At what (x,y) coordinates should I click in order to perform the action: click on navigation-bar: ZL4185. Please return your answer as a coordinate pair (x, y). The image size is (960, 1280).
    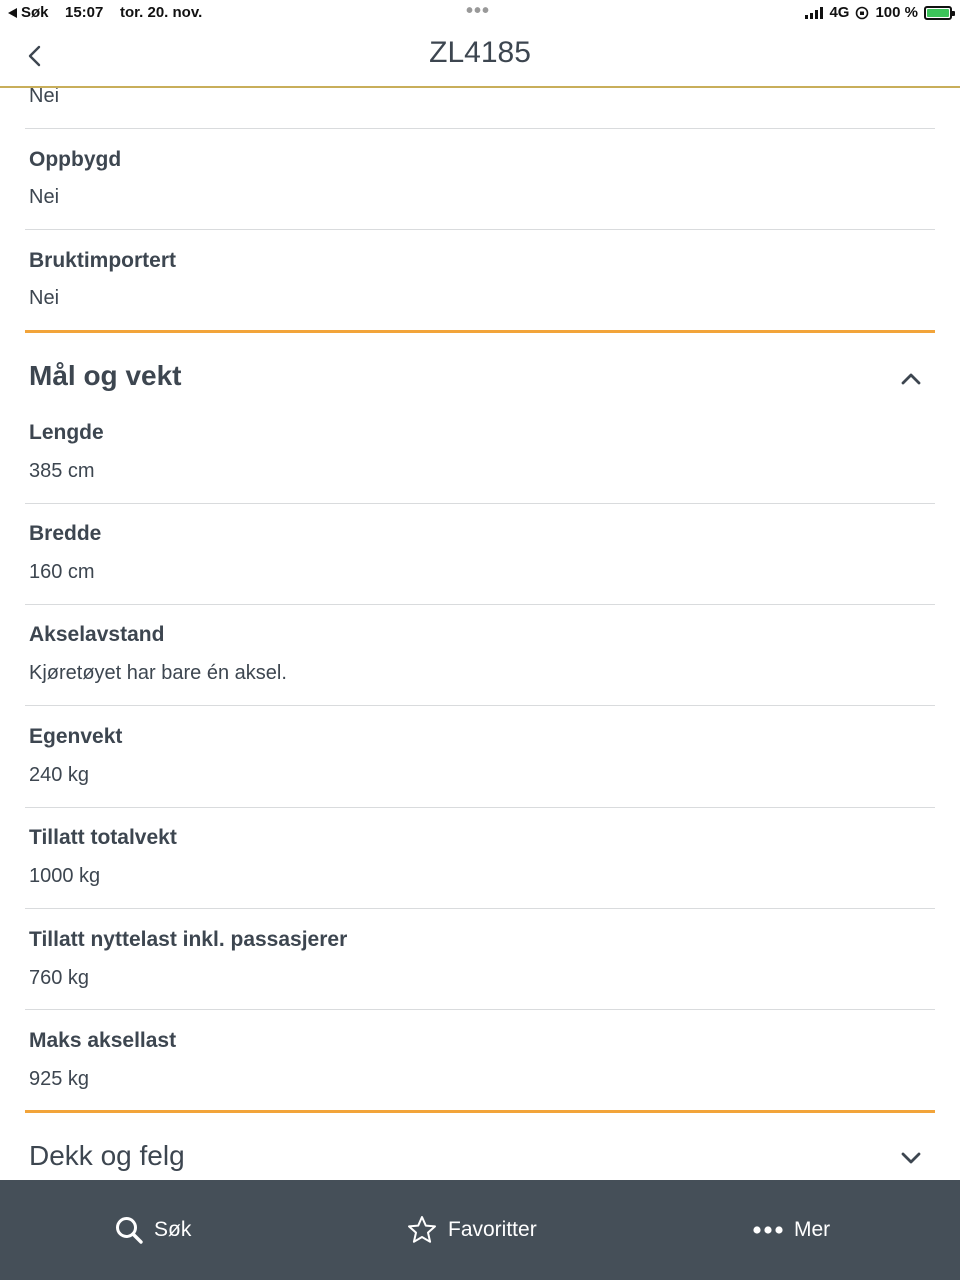
    Looking at the image, I should click on (480, 57).